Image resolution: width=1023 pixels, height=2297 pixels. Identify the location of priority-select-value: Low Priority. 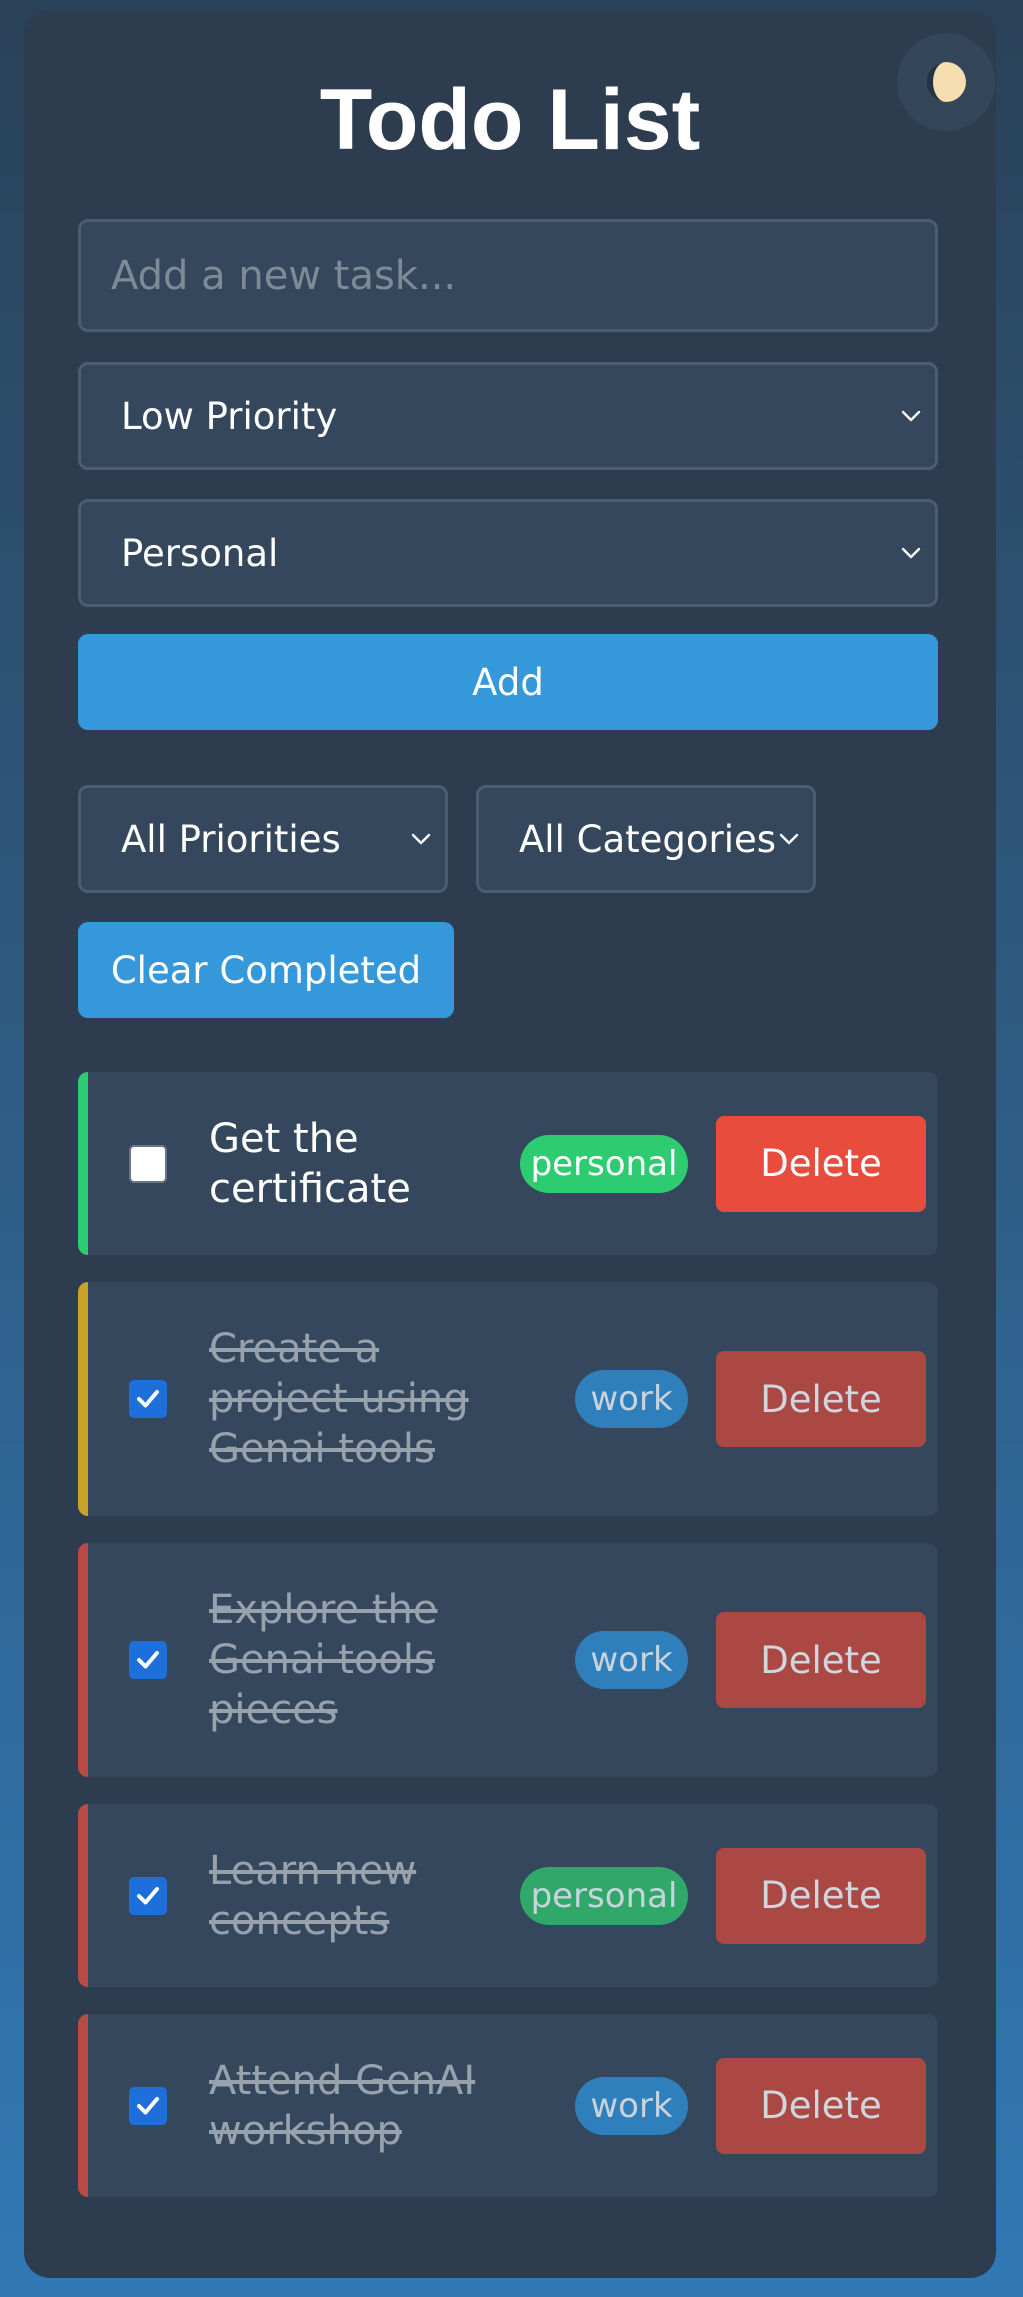
(229, 416).